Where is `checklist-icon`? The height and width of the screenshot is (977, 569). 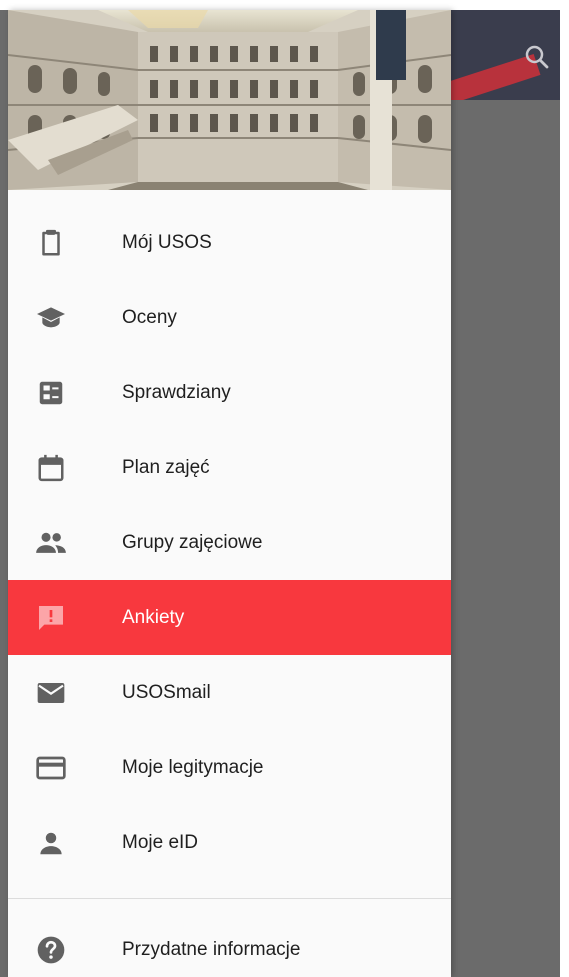 checklist-icon is located at coordinates (51, 393).